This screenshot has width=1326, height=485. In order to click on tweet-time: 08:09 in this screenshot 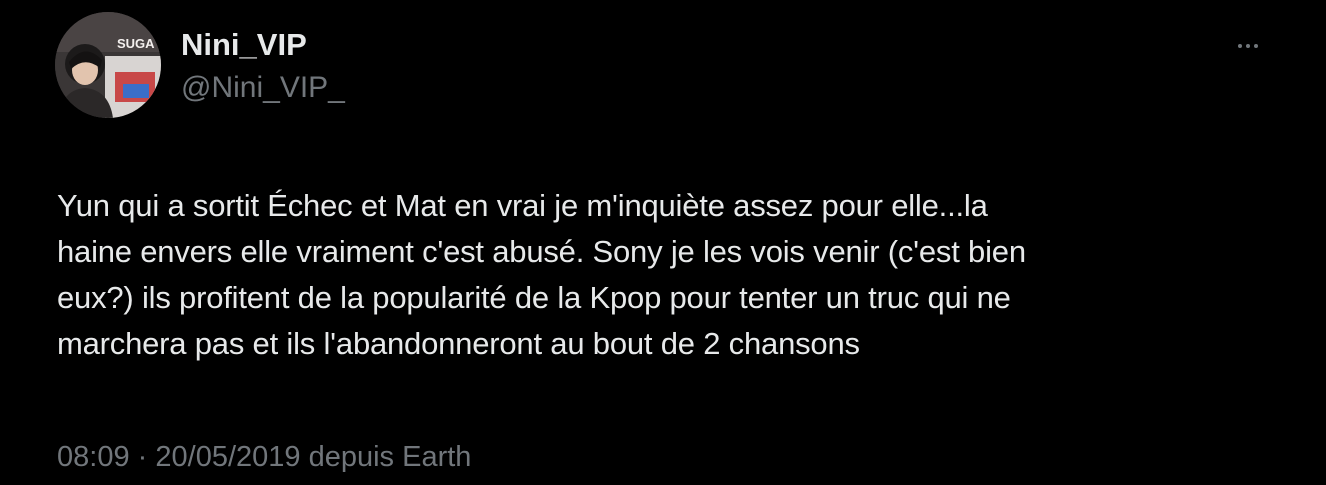, I will do `click(93, 457)`.